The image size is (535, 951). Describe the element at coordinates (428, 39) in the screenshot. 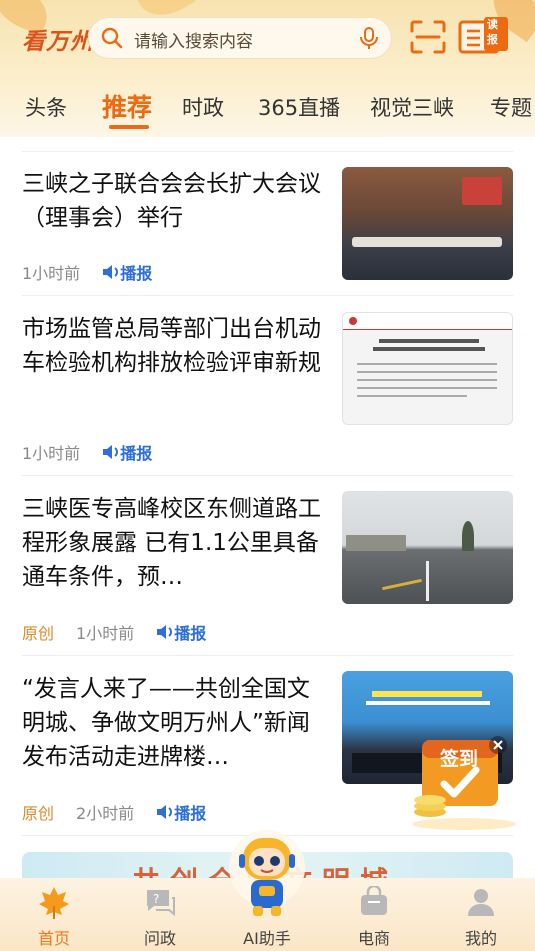

I see `scan-icon` at that location.